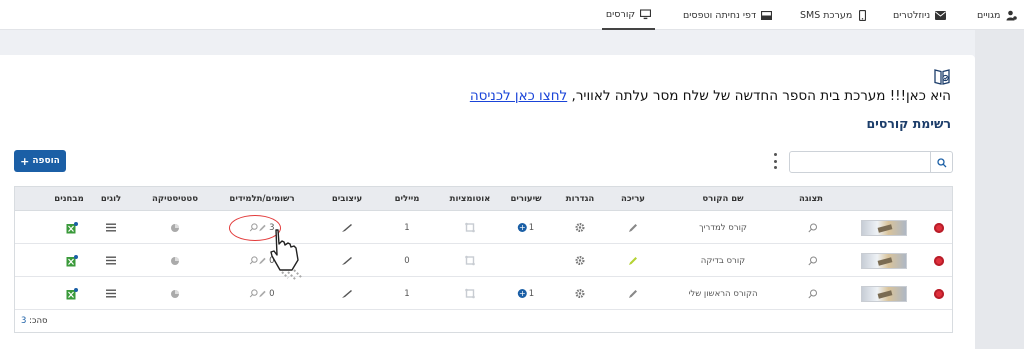 Image resolution: width=1024 pixels, height=349 pixels. What do you see at coordinates (826, 15) in the screenshot?
I see `nav-item-label: מערכת SMS` at bounding box center [826, 15].